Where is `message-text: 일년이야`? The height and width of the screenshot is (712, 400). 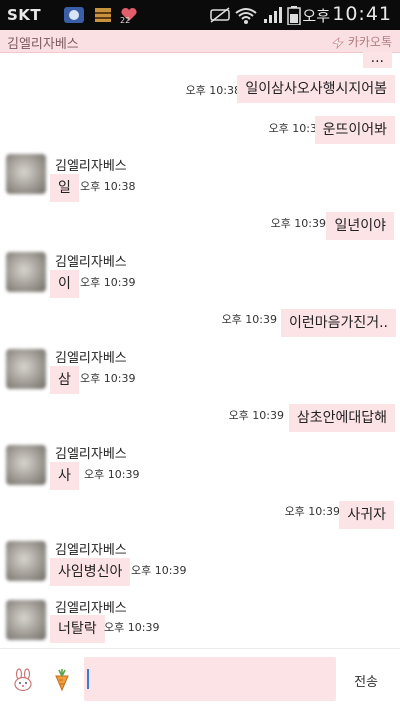 message-text: 일년이야 is located at coordinates (360, 226).